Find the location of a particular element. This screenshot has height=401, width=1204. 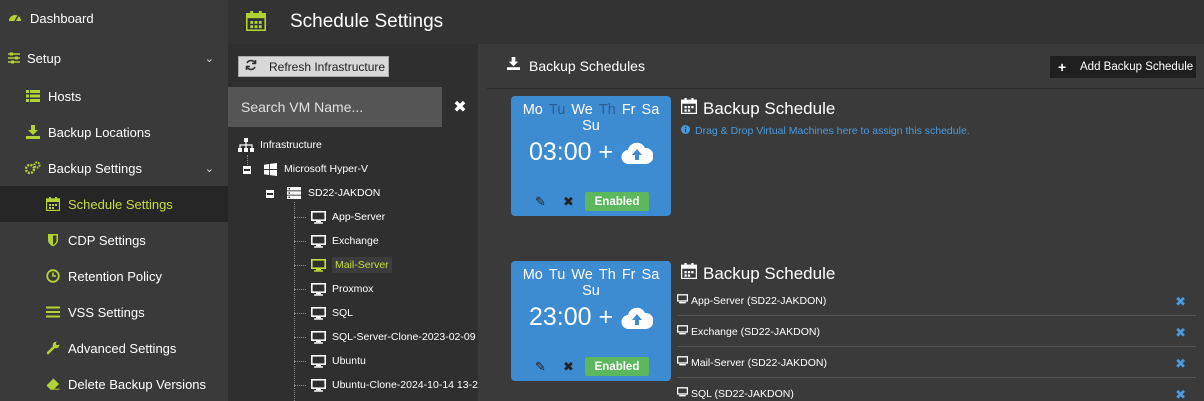

schedule-time: 23:00 + is located at coordinates (571, 317).